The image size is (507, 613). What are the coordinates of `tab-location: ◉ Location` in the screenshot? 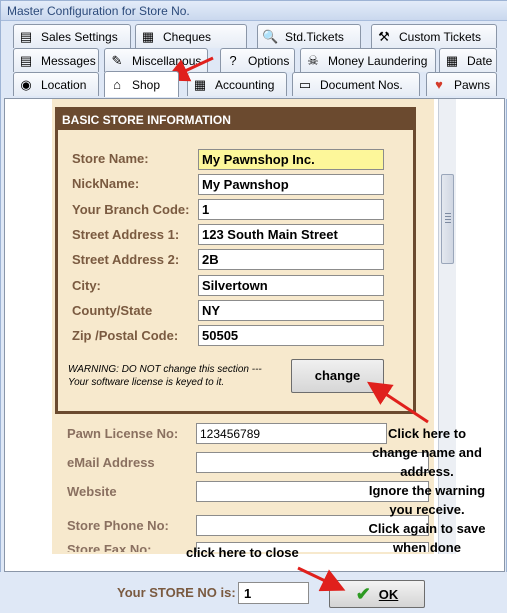 It's located at (56, 84).